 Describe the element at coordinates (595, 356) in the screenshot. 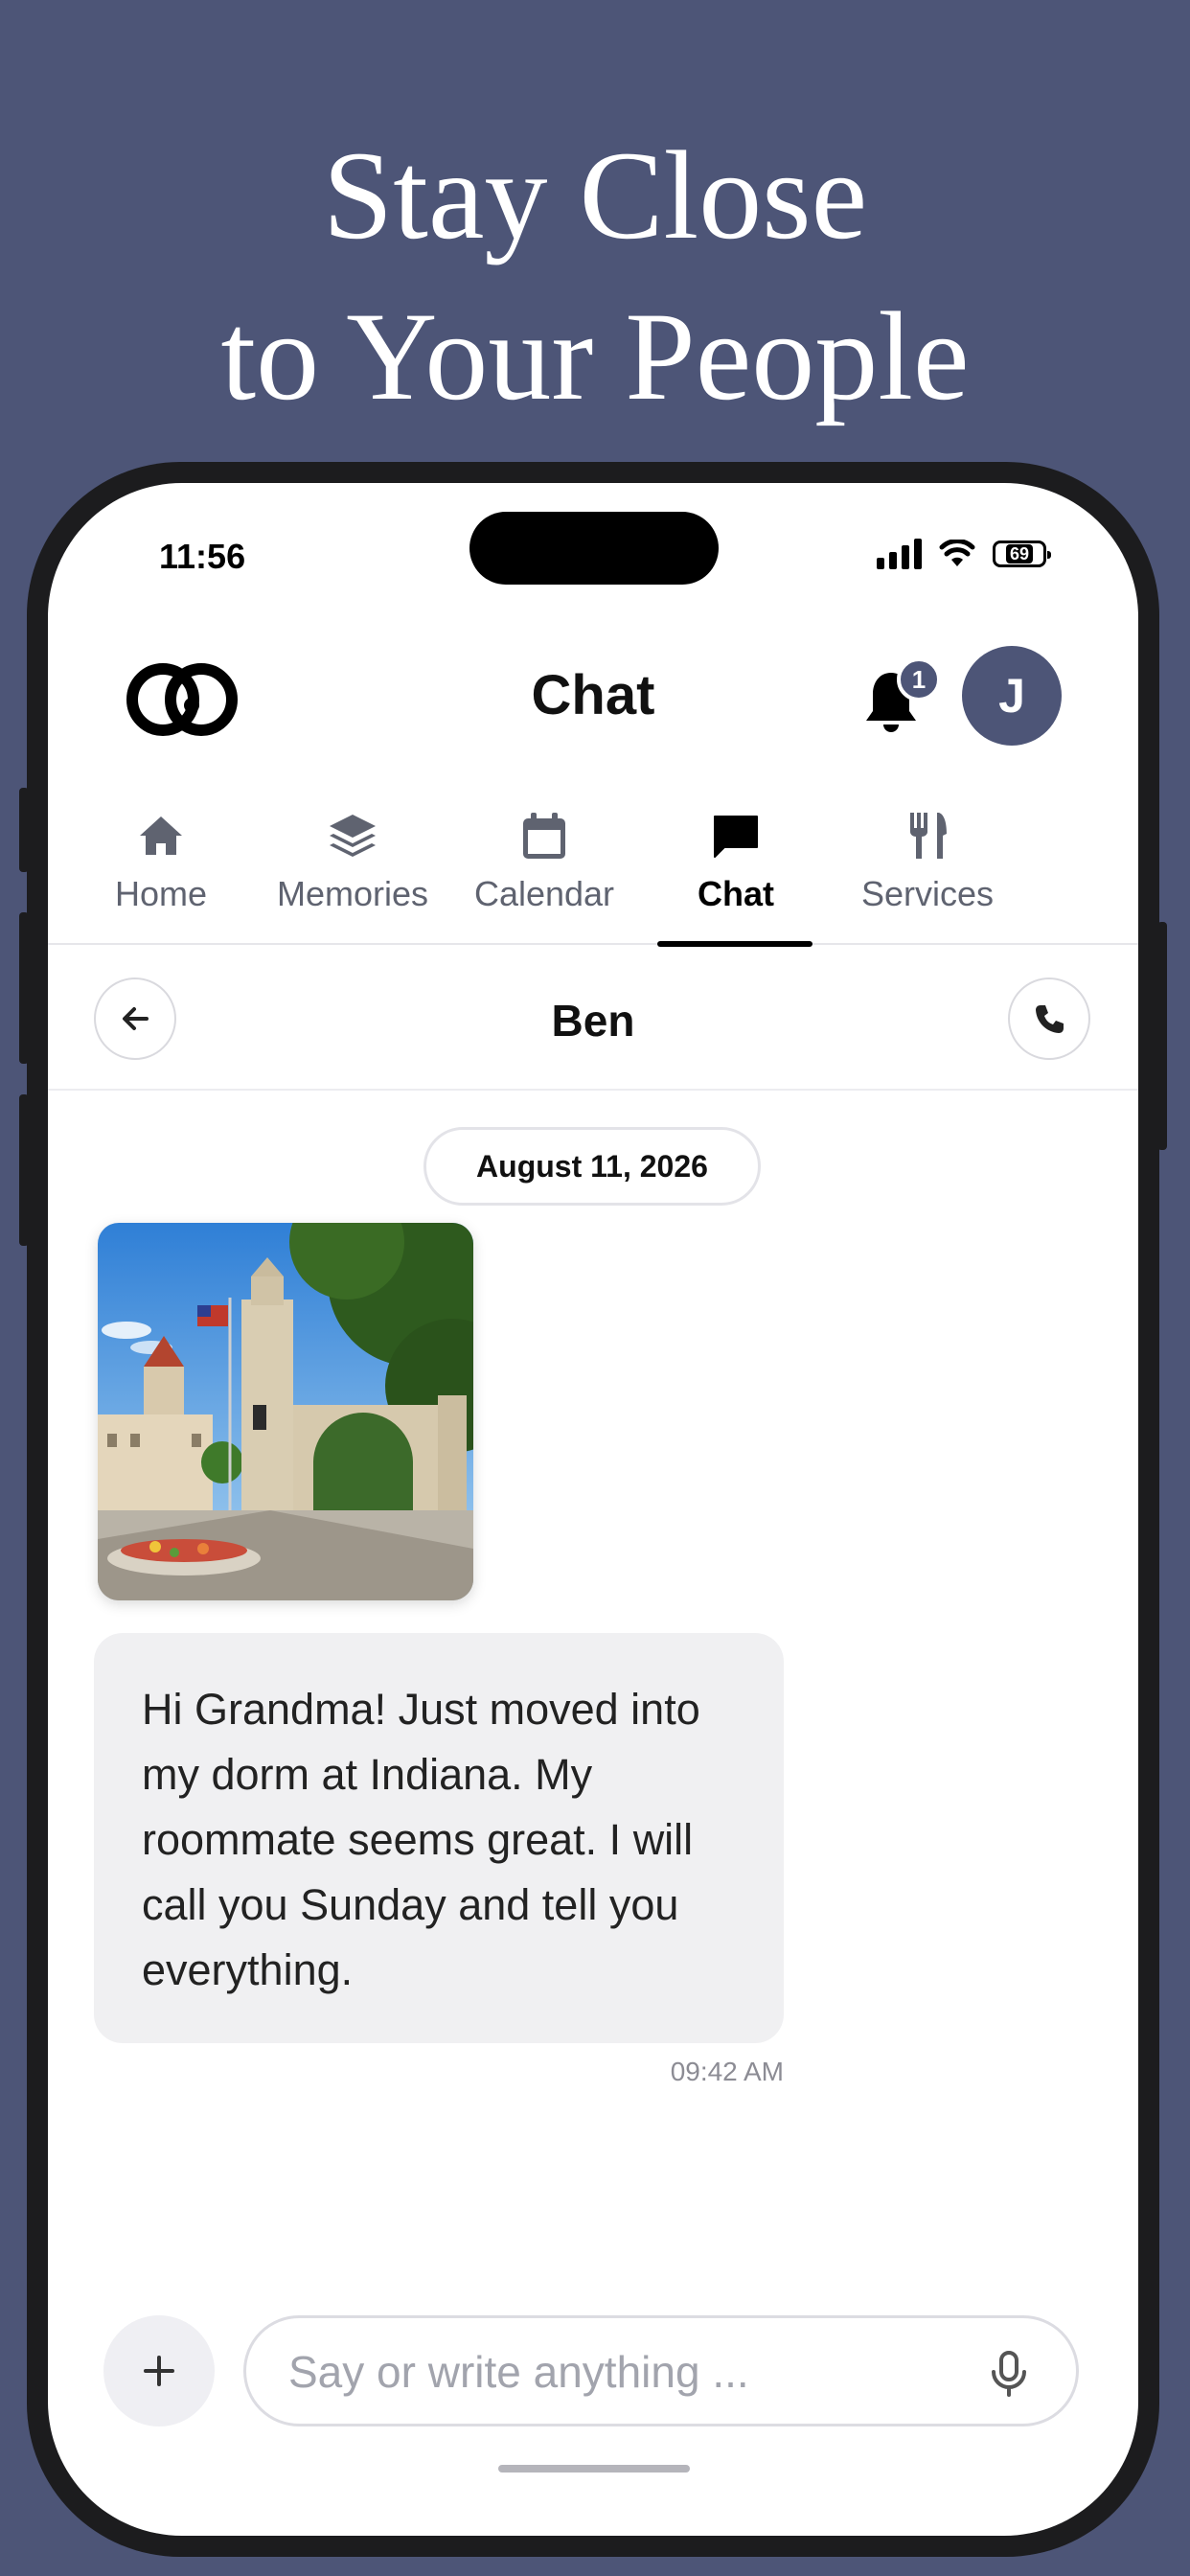

I see `headline-line-2: to Your People` at that location.